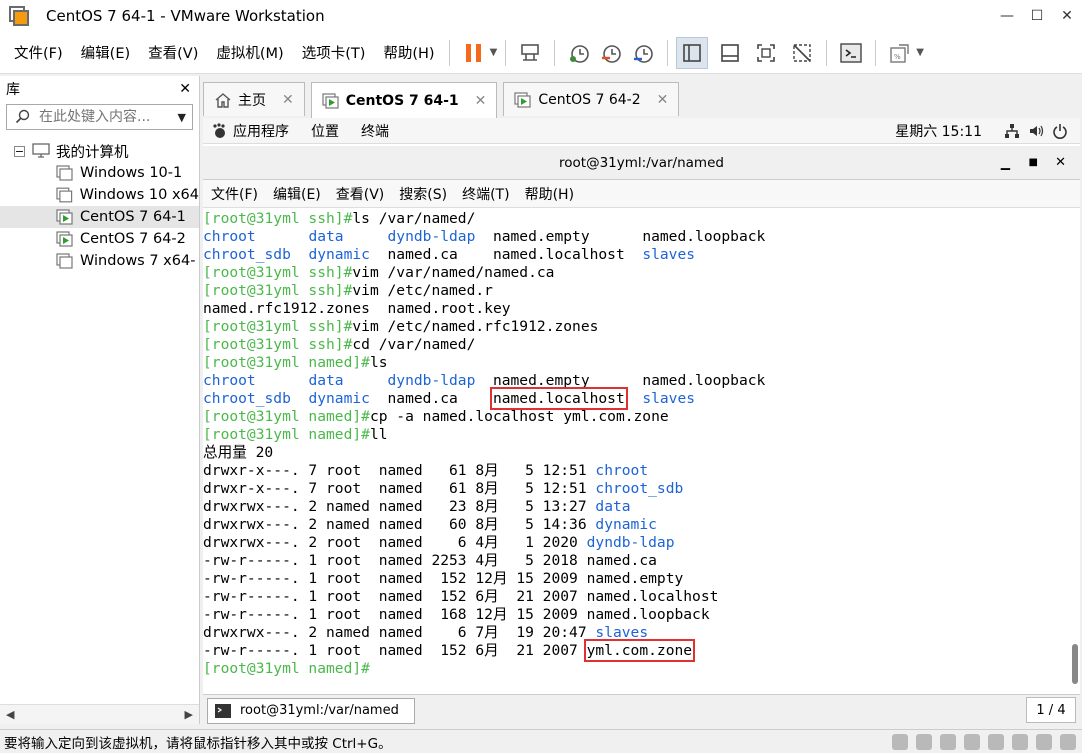 Image resolution: width=1082 pixels, height=753 pixels. I want to click on tree-root-label: 我的计算机, so click(92, 152).